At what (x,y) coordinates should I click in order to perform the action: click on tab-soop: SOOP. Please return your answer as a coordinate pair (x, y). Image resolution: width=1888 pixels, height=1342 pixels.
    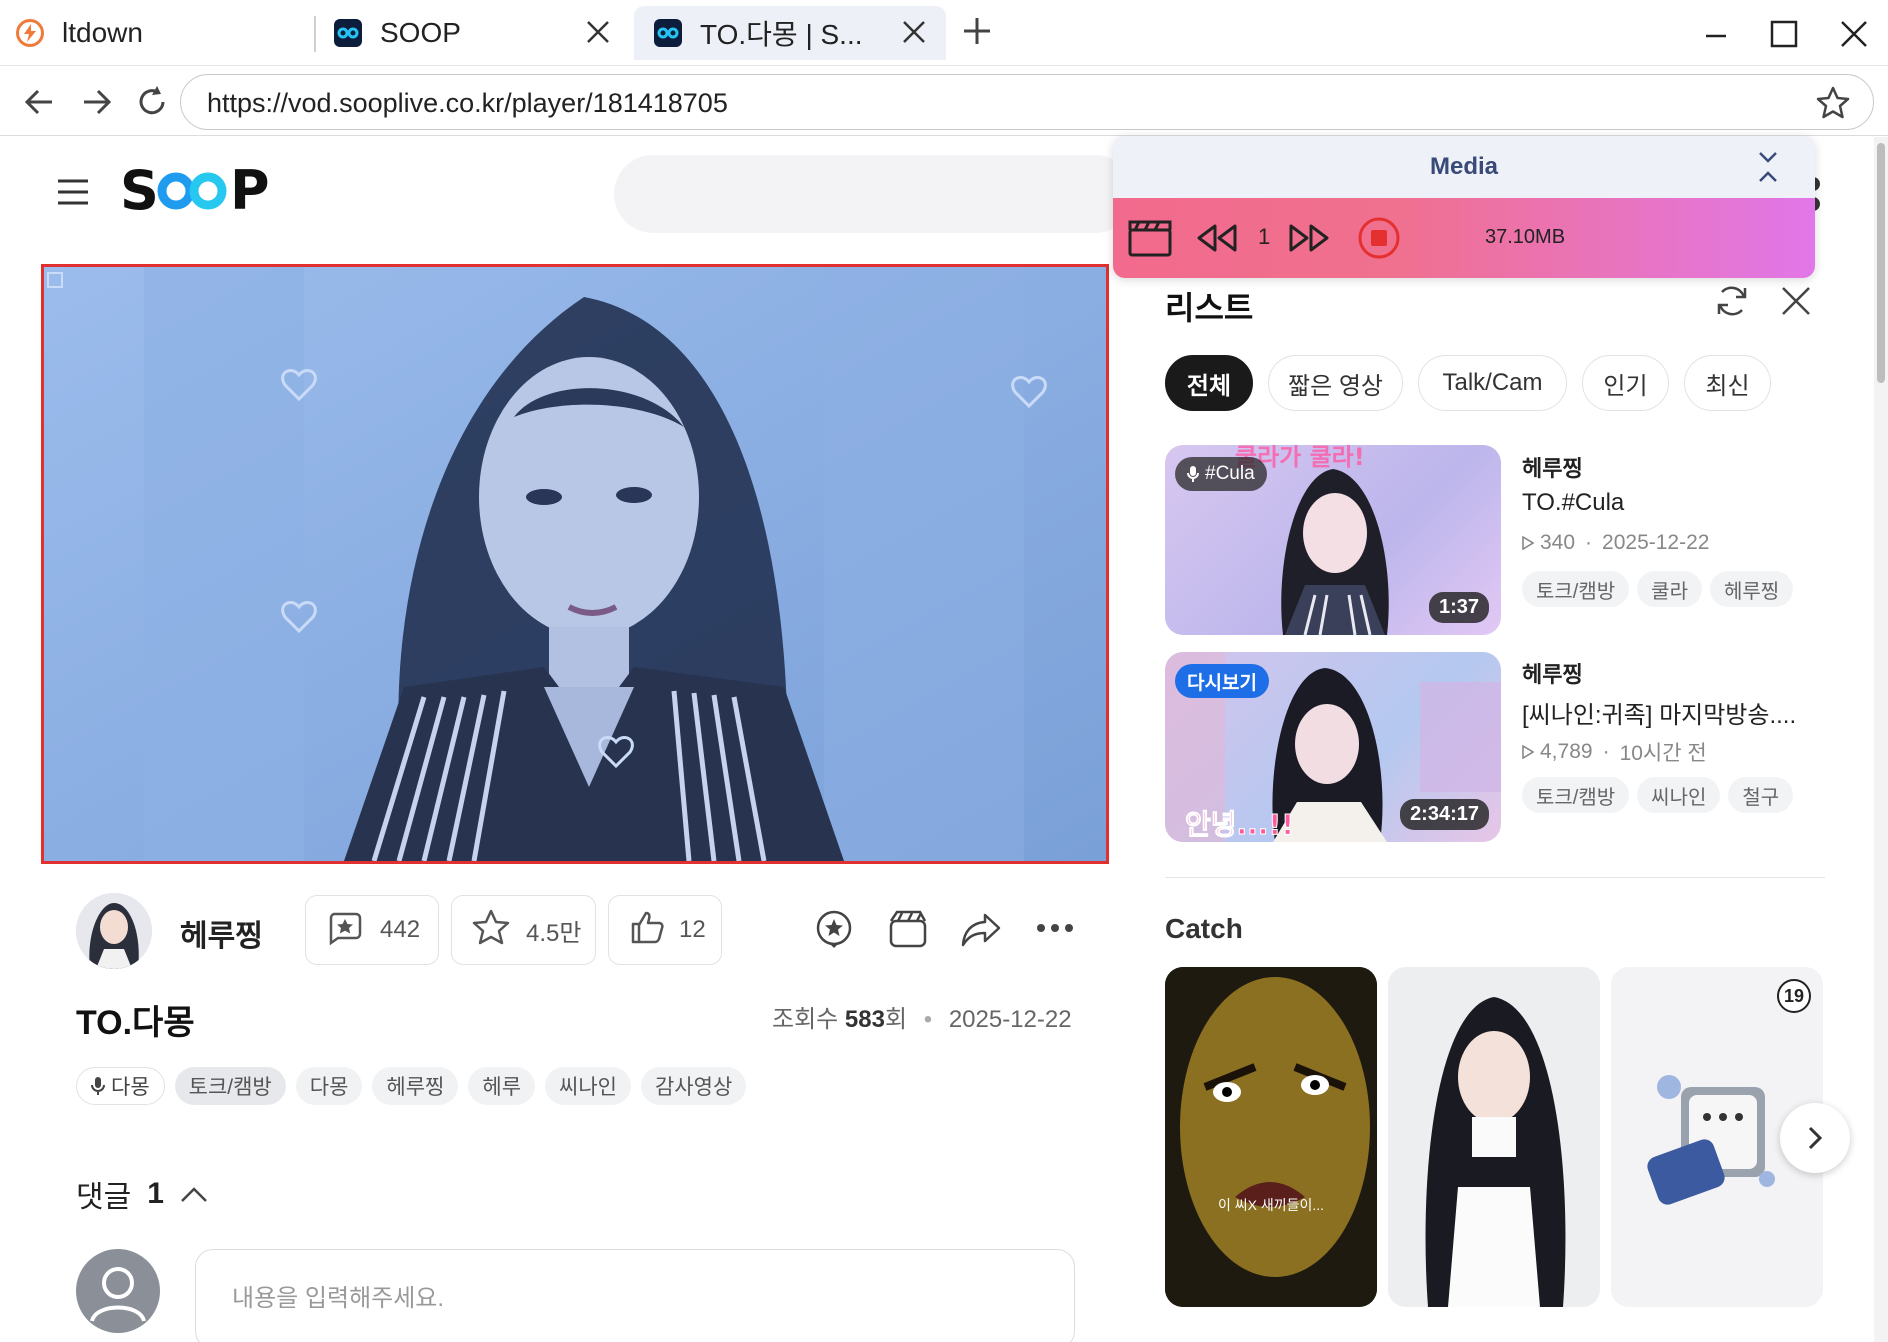
    Looking at the image, I should click on (482, 33).